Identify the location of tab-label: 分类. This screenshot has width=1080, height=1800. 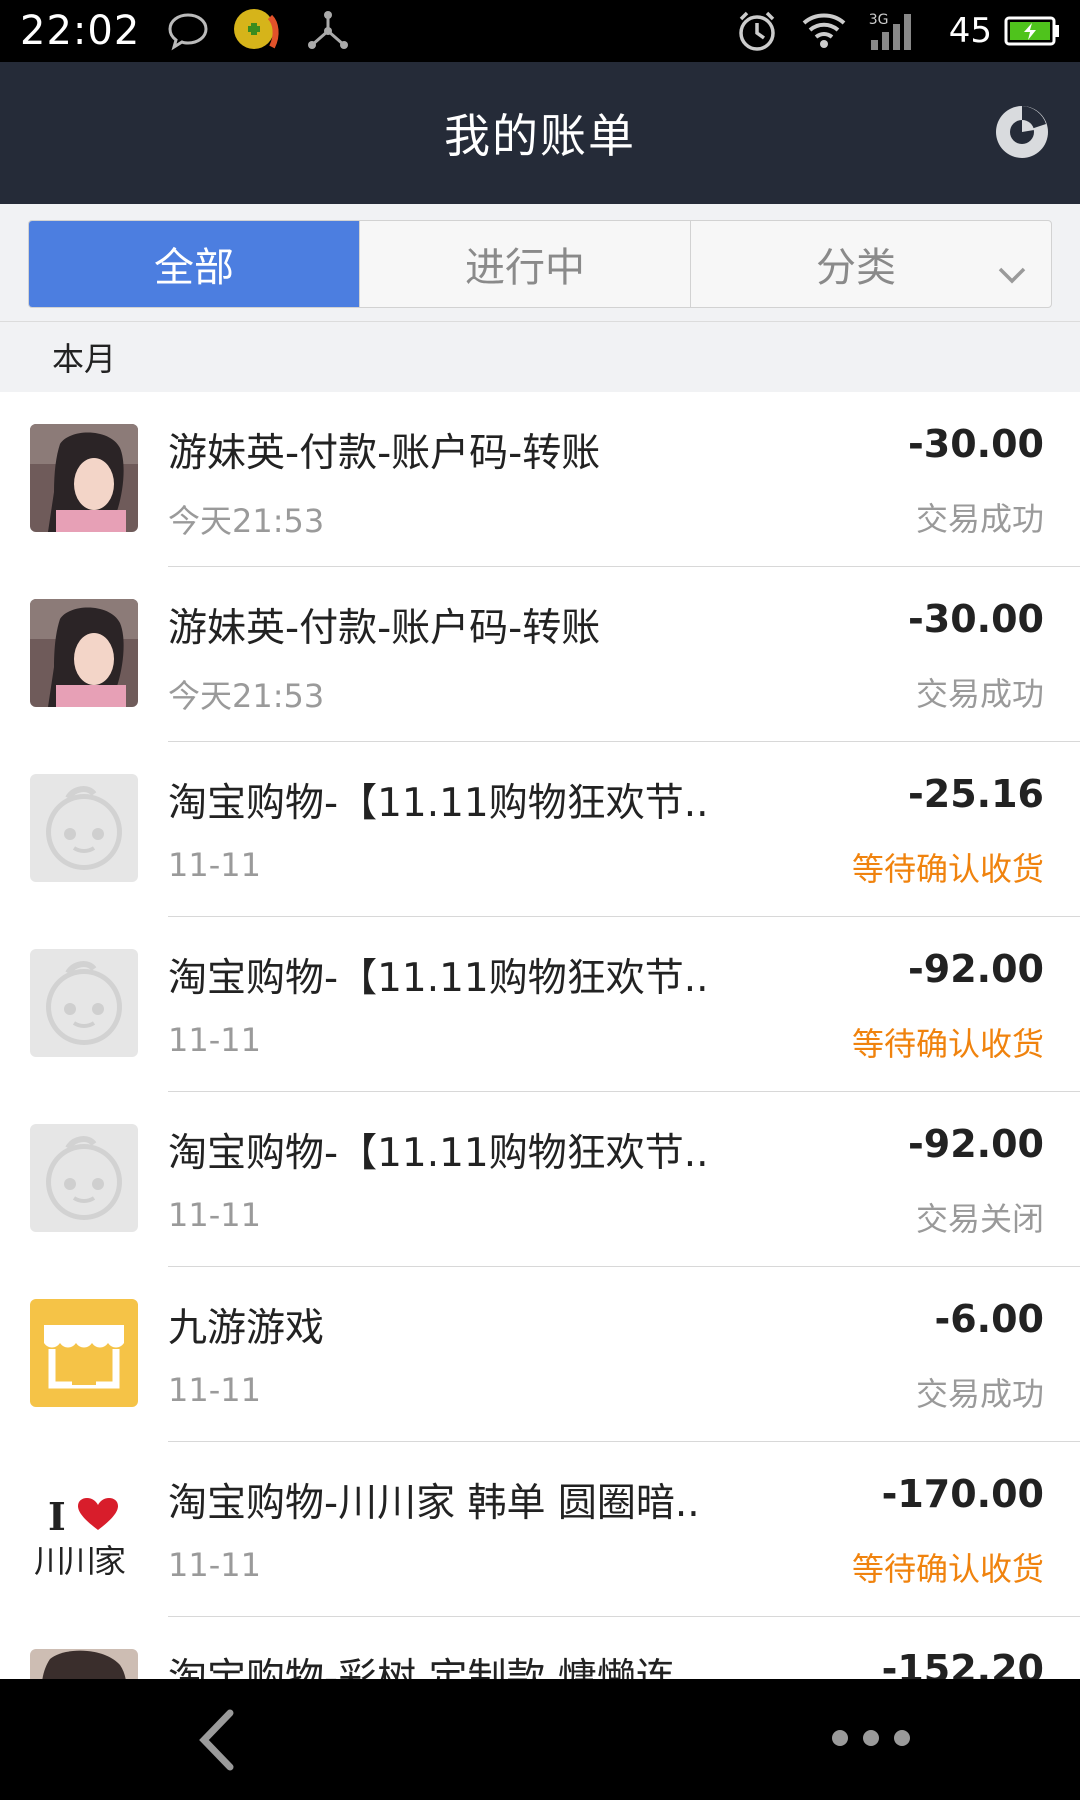
(856, 268).